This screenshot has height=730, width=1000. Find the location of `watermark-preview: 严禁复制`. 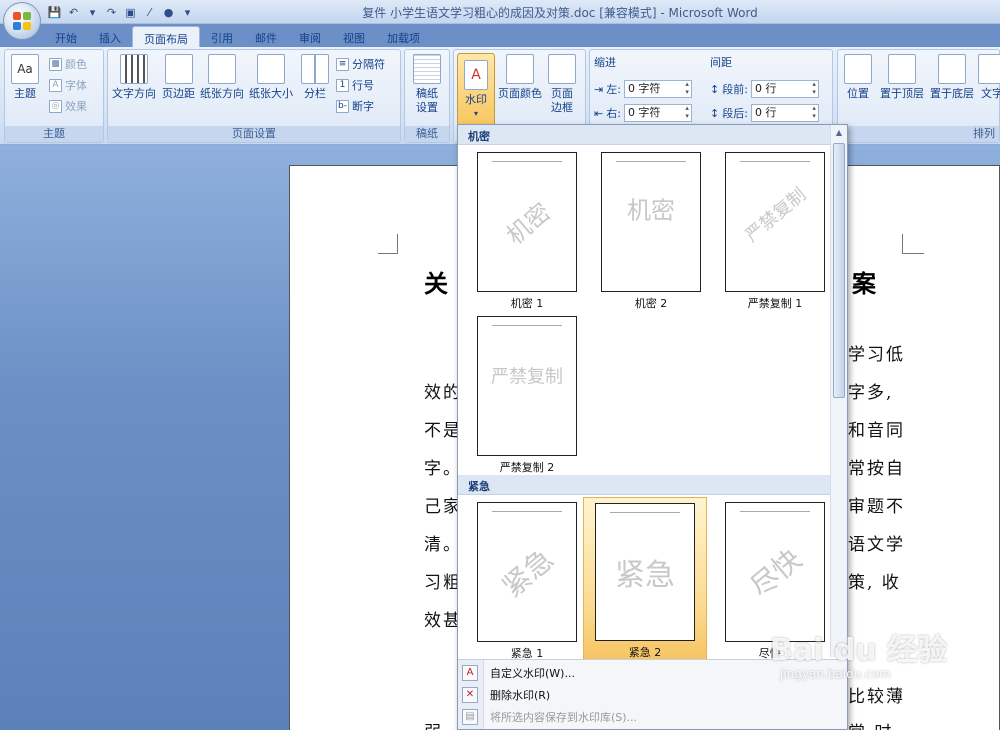

watermark-preview: 严禁复制 is located at coordinates (527, 386).